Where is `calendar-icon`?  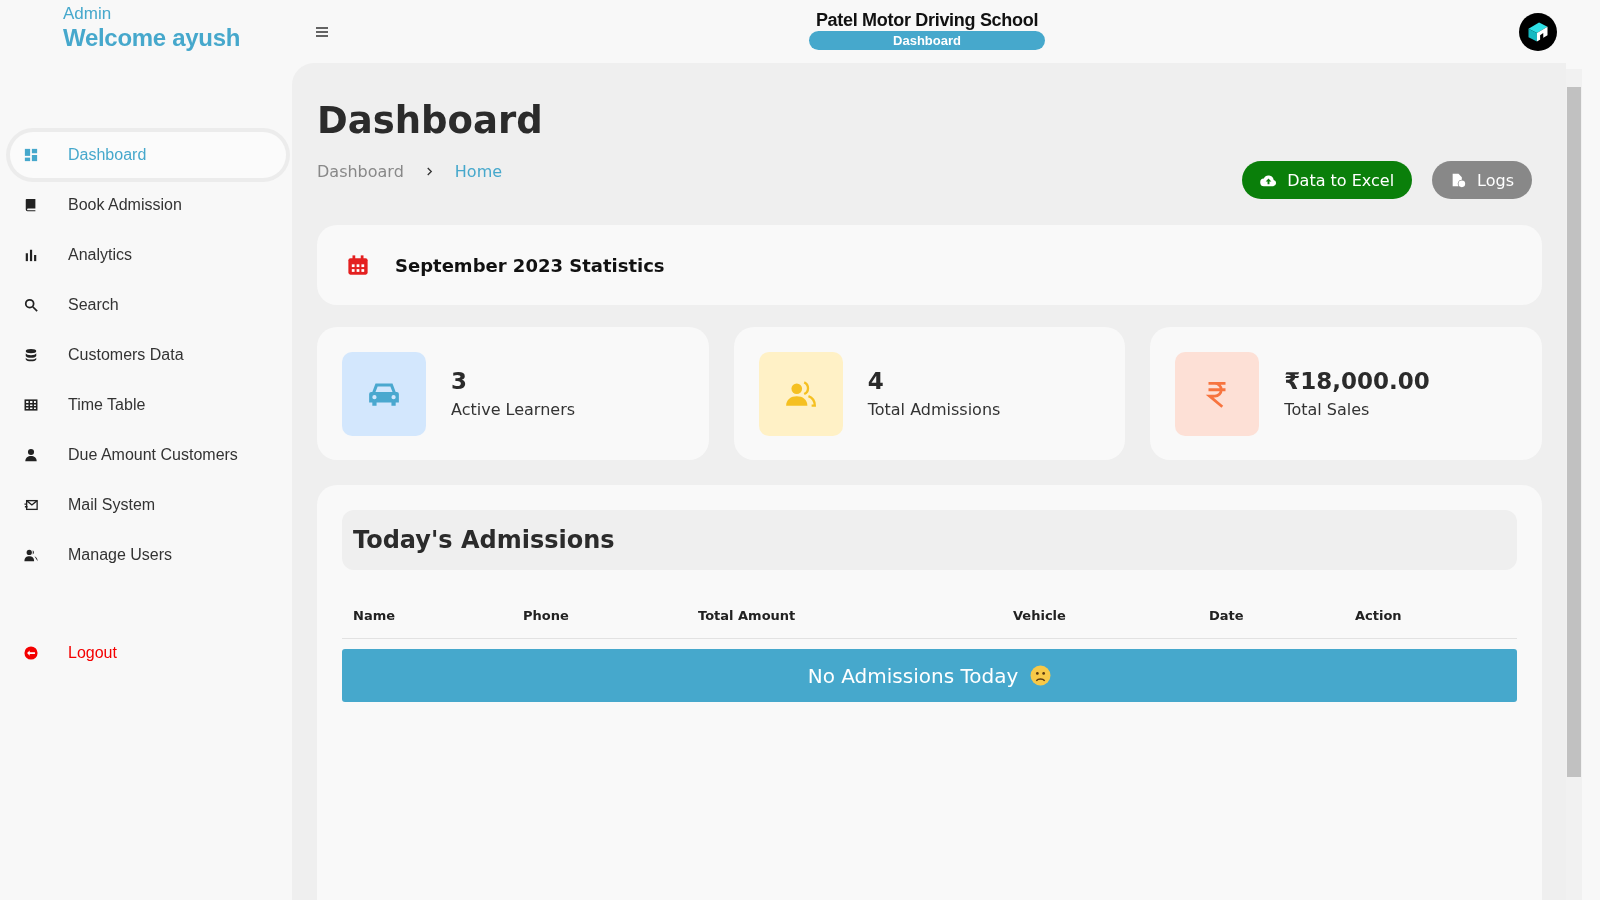 calendar-icon is located at coordinates (358, 265).